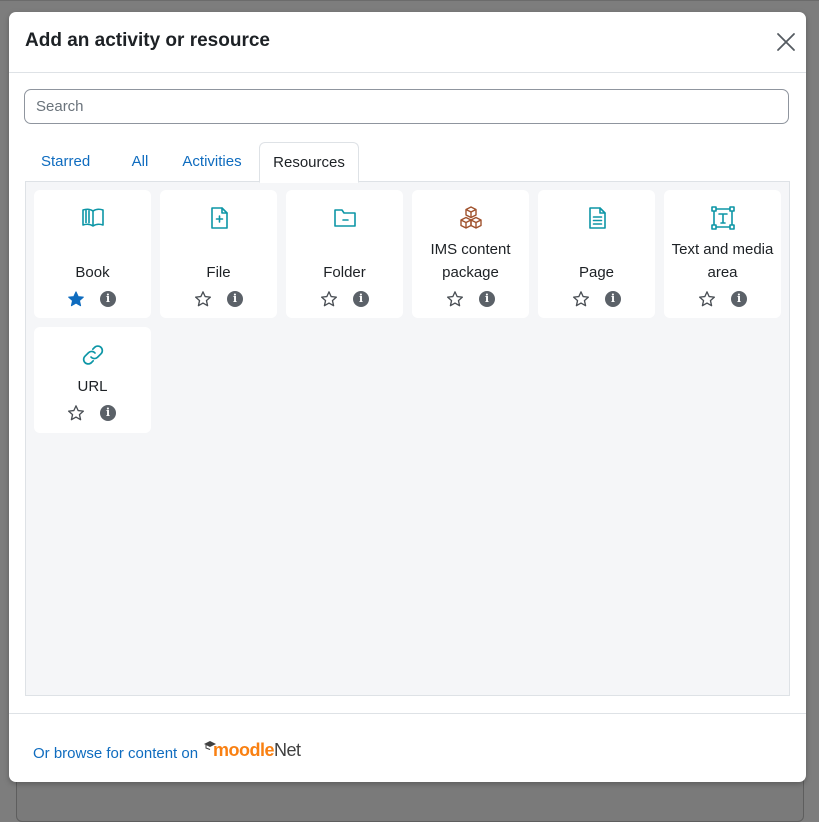  What do you see at coordinates (597, 218) in the screenshot?
I see `page-icon` at bounding box center [597, 218].